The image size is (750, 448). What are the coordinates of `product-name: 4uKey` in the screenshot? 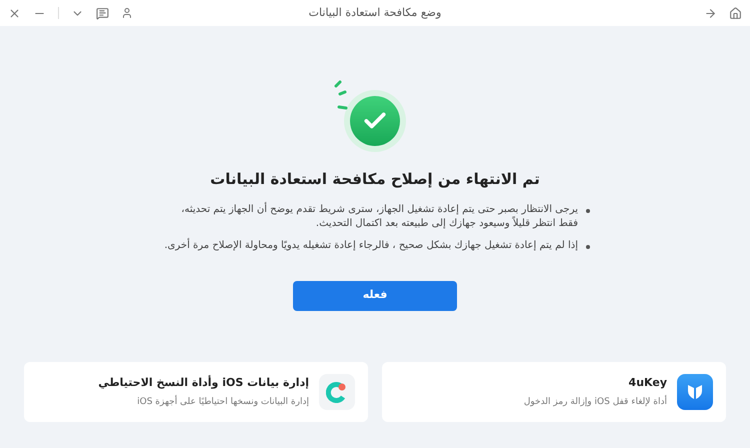 It's located at (647, 383).